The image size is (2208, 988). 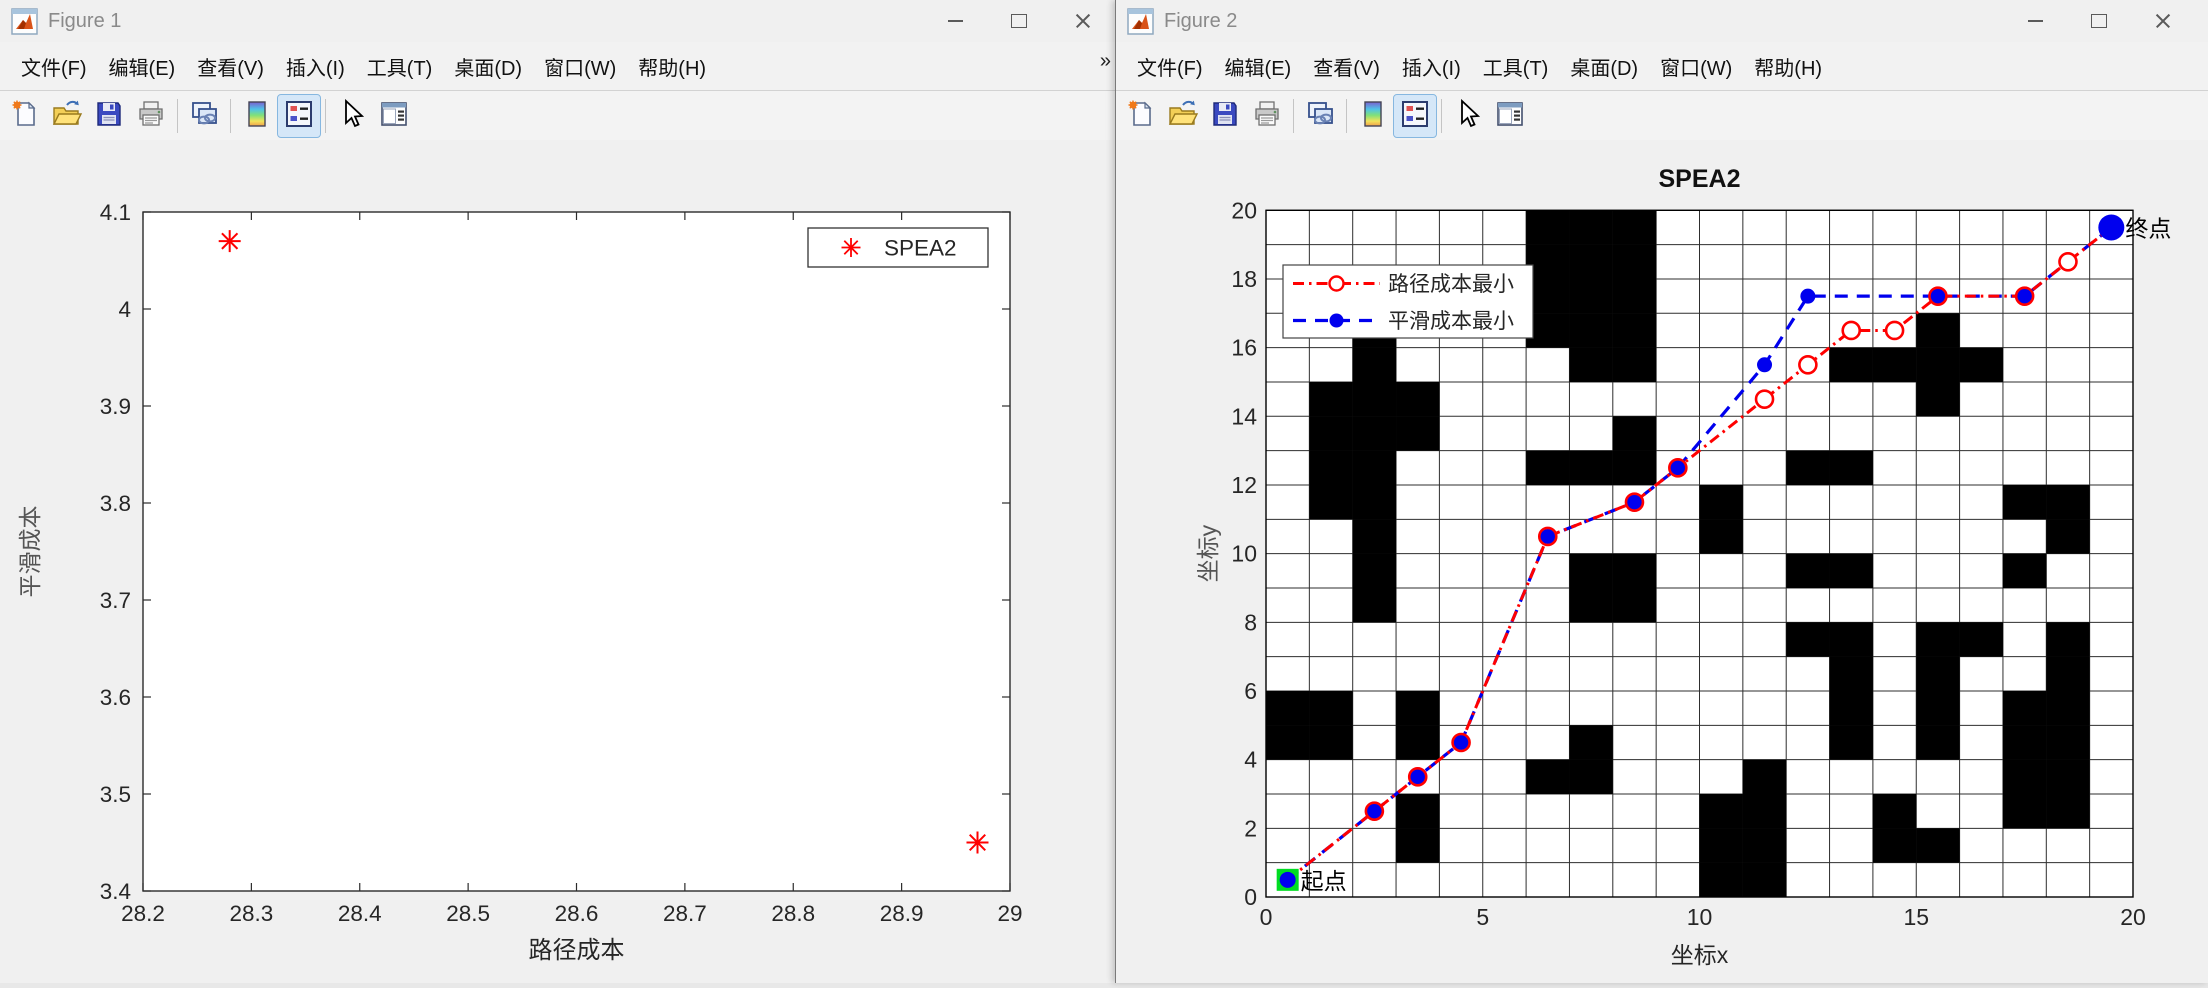 I want to click on svg-text: 5, so click(x=1482, y=917).